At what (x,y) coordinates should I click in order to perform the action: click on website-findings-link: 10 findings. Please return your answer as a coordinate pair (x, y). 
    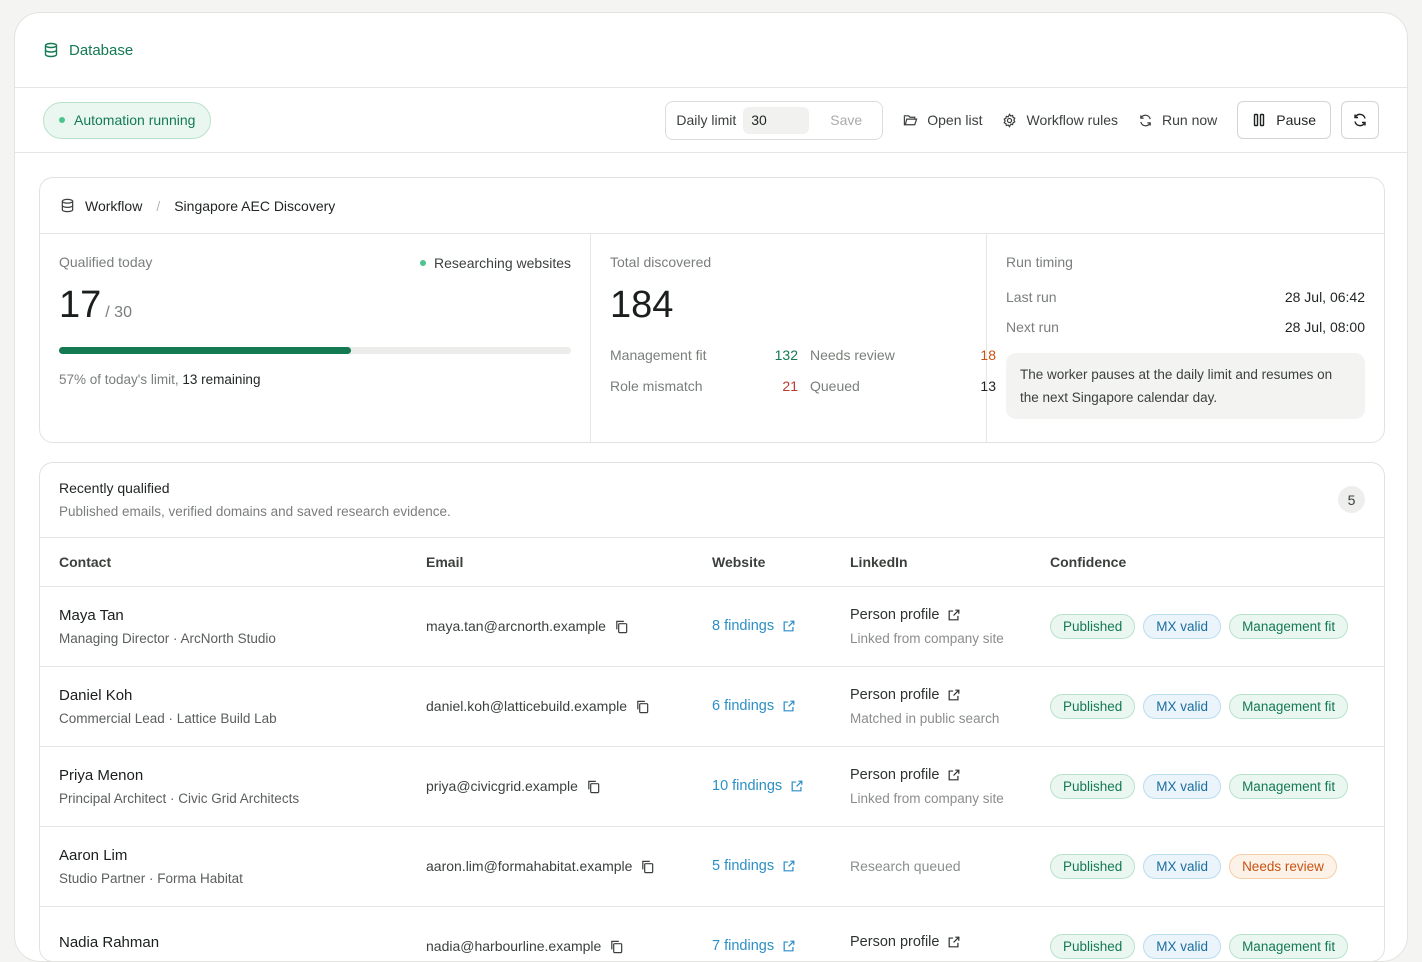
    Looking at the image, I should click on (771, 786).